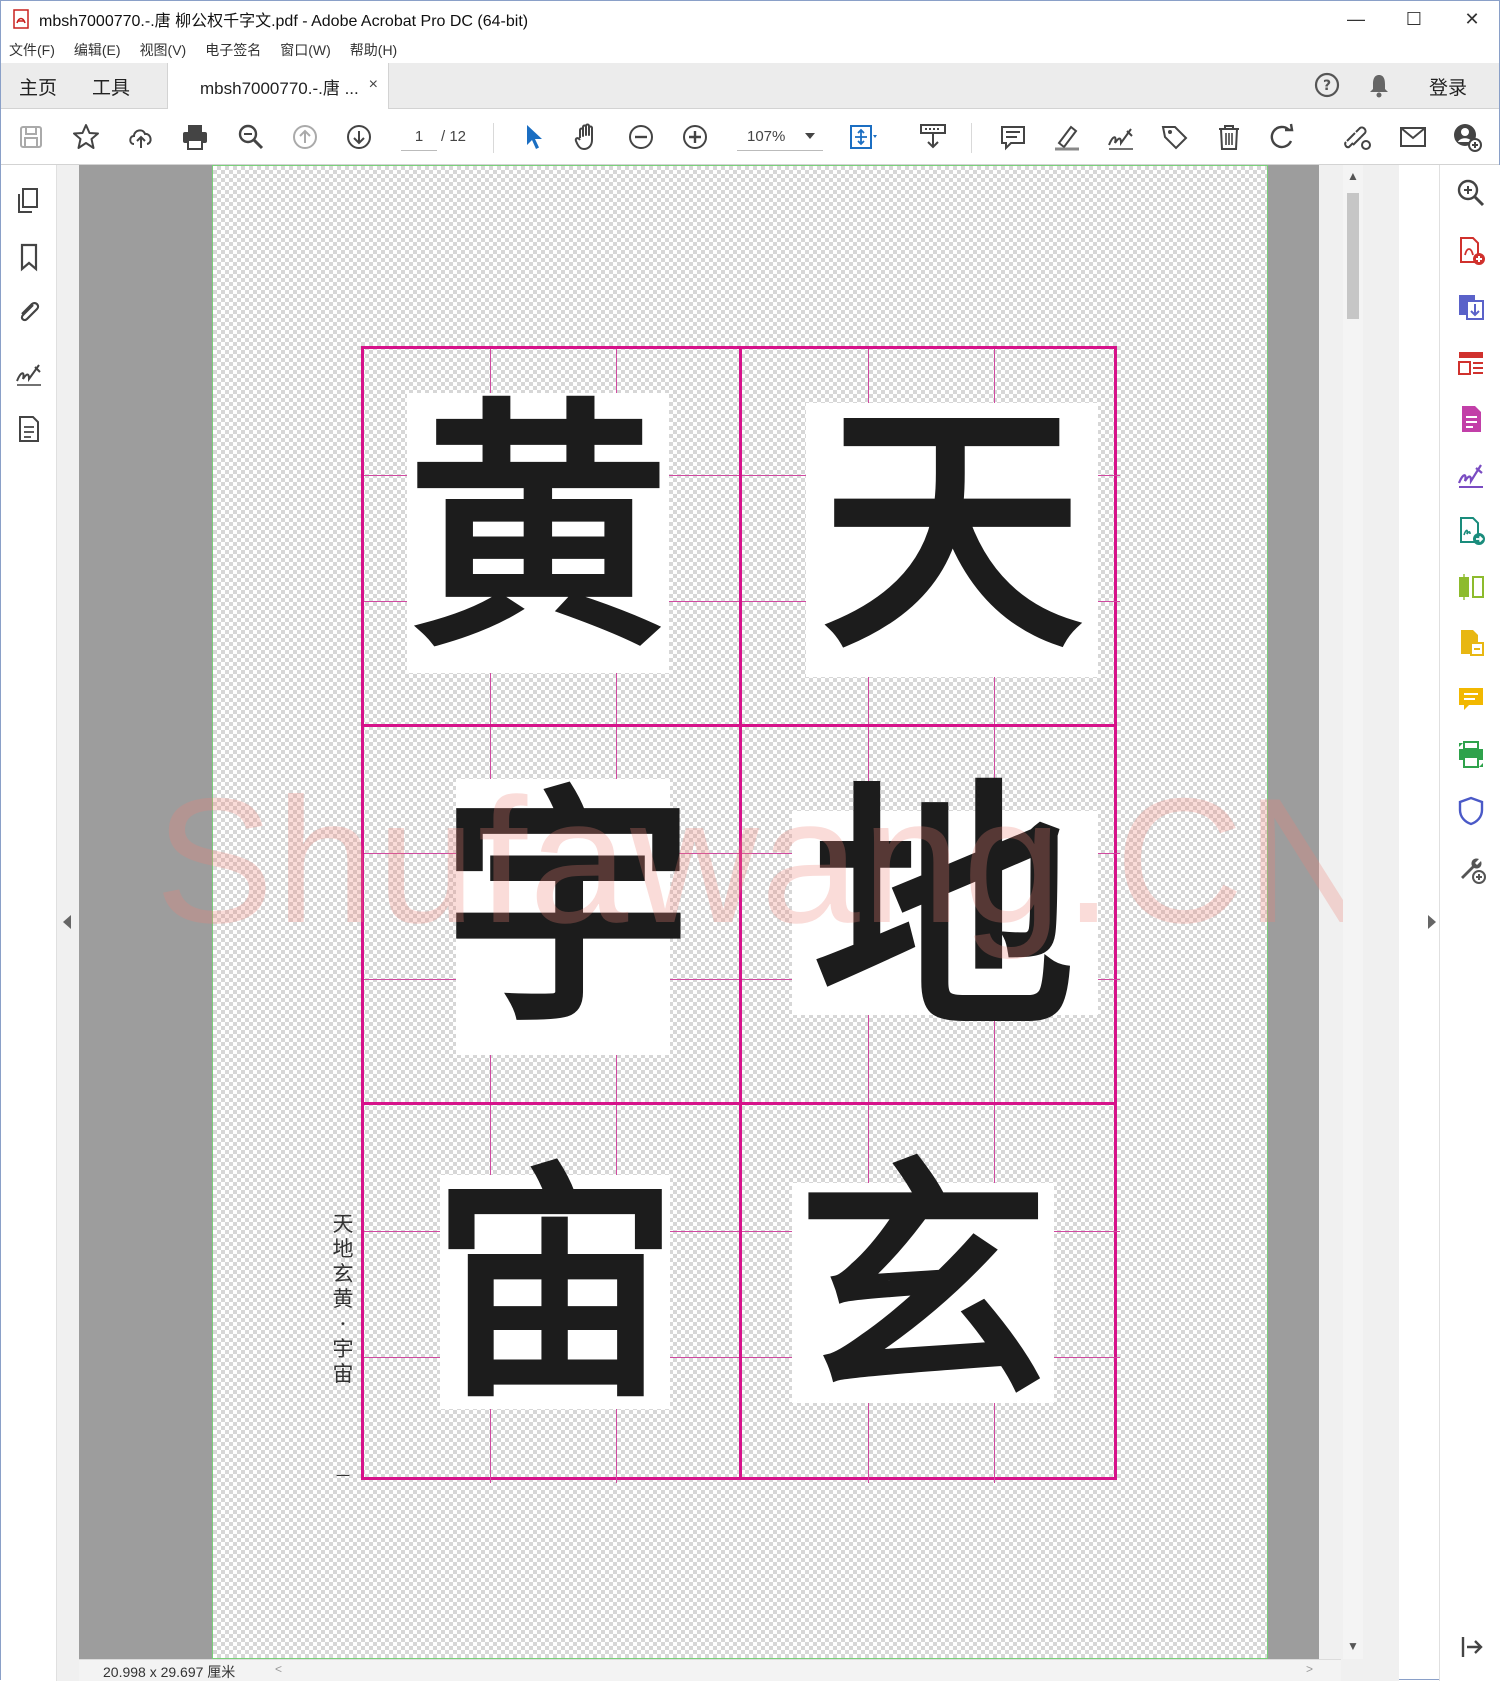  Describe the element at coordinates (343, 1299) in the screenshot. I see `page-caption: 天地玄黄 · 宇宙` at that location.